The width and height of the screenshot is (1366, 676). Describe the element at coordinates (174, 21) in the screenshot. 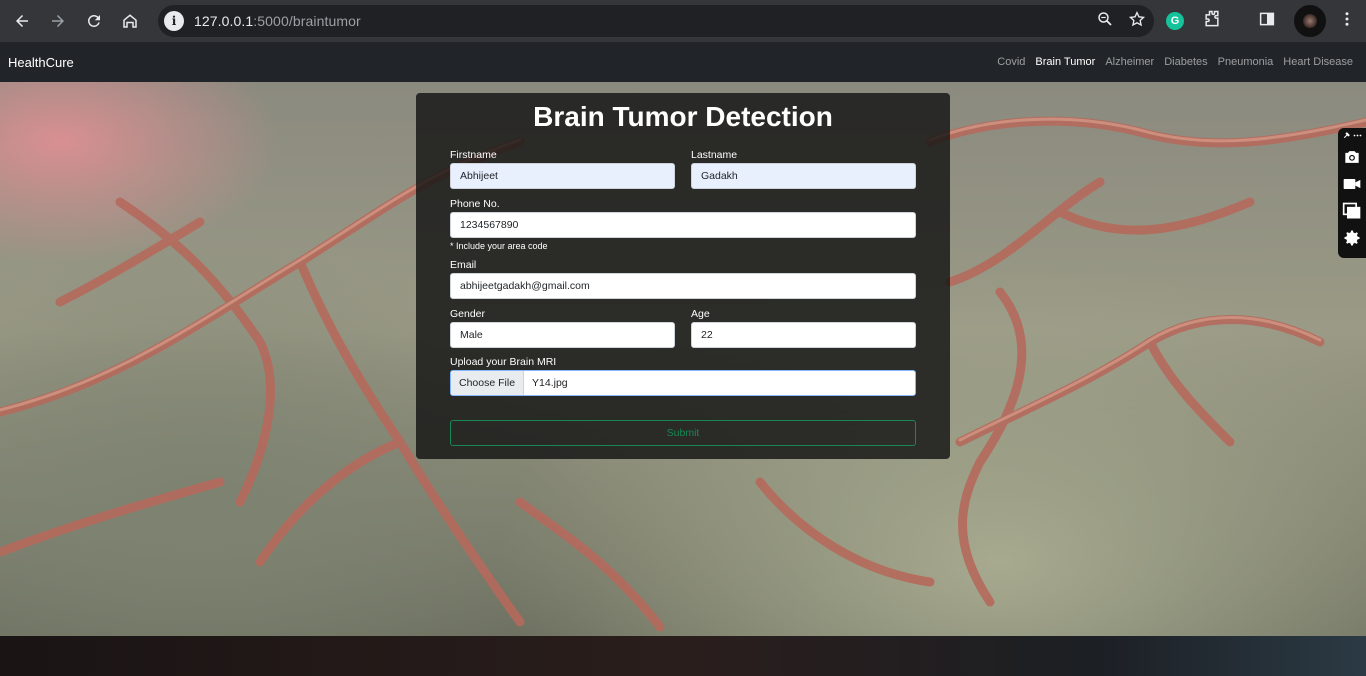

I see `info-icon: i` at that location.